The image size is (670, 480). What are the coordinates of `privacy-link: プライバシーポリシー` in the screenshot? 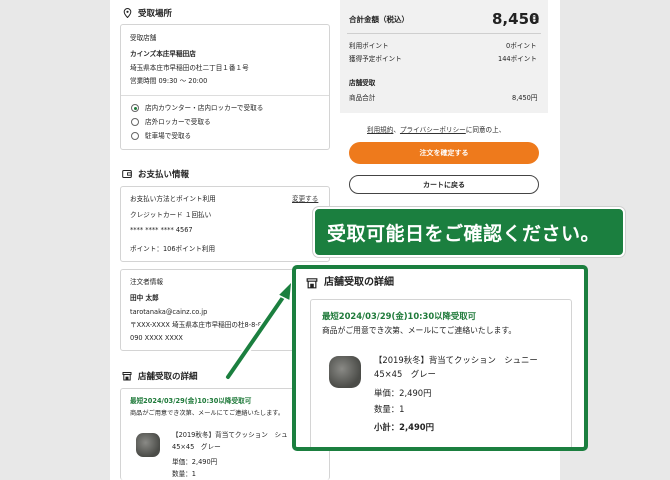 It's located at (433, 130).